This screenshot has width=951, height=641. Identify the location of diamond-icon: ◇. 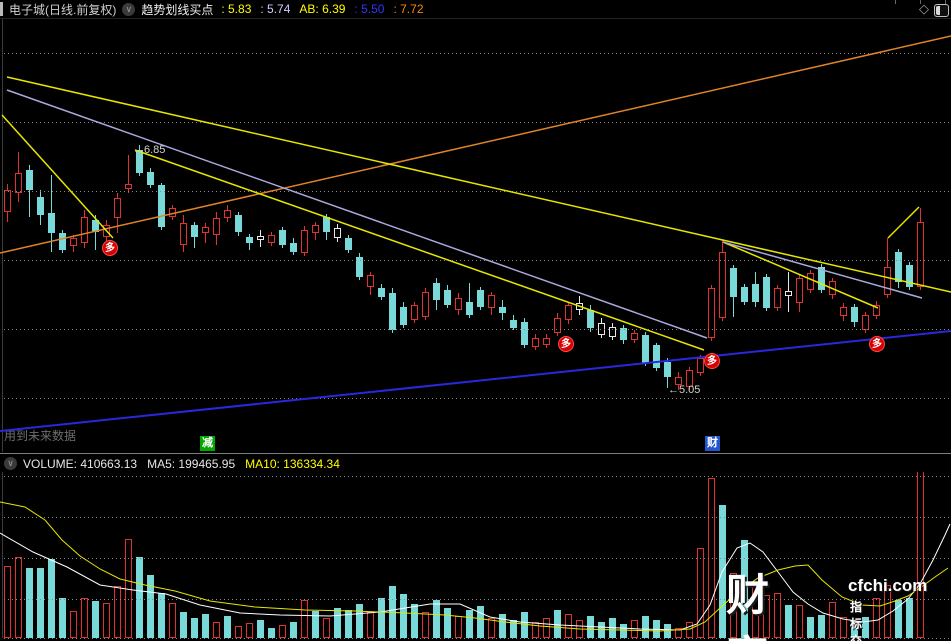
(924, 9).